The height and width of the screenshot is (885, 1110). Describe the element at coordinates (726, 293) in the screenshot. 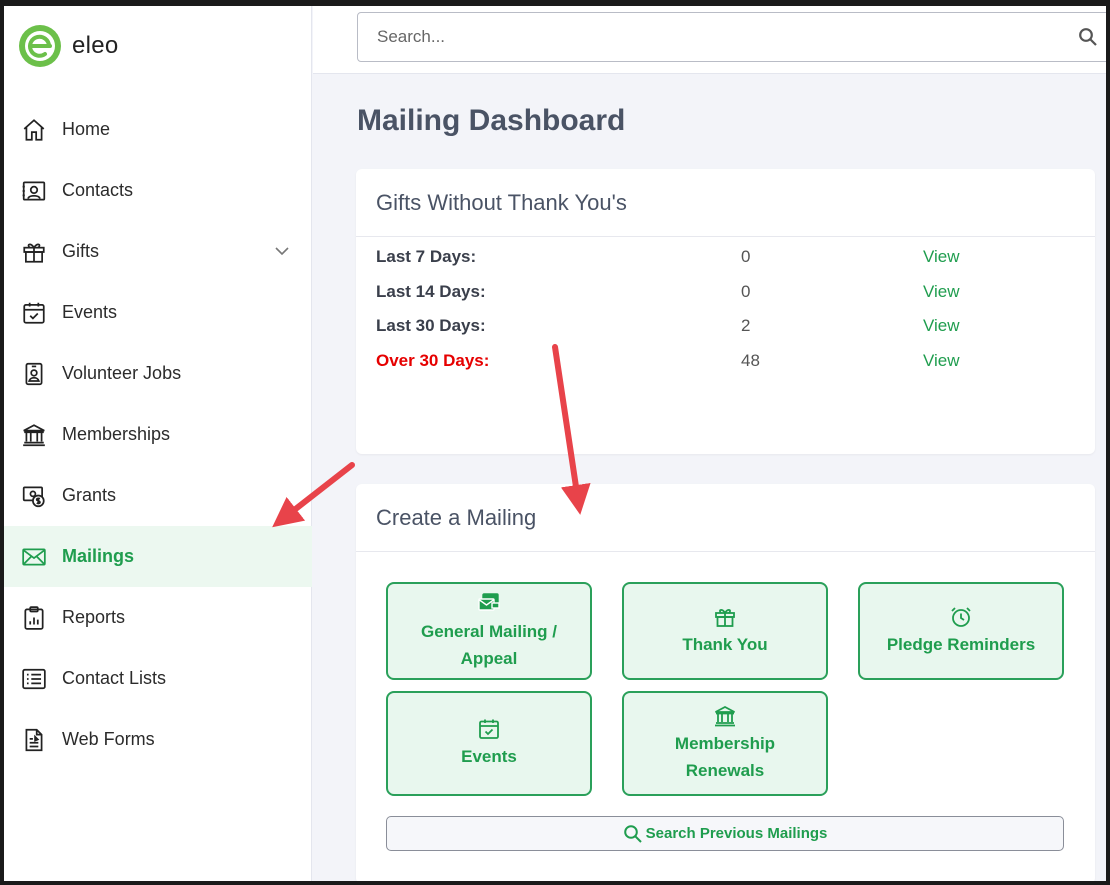

I see `gift-summary-row: Last 14 Days: 0 View` at that location.